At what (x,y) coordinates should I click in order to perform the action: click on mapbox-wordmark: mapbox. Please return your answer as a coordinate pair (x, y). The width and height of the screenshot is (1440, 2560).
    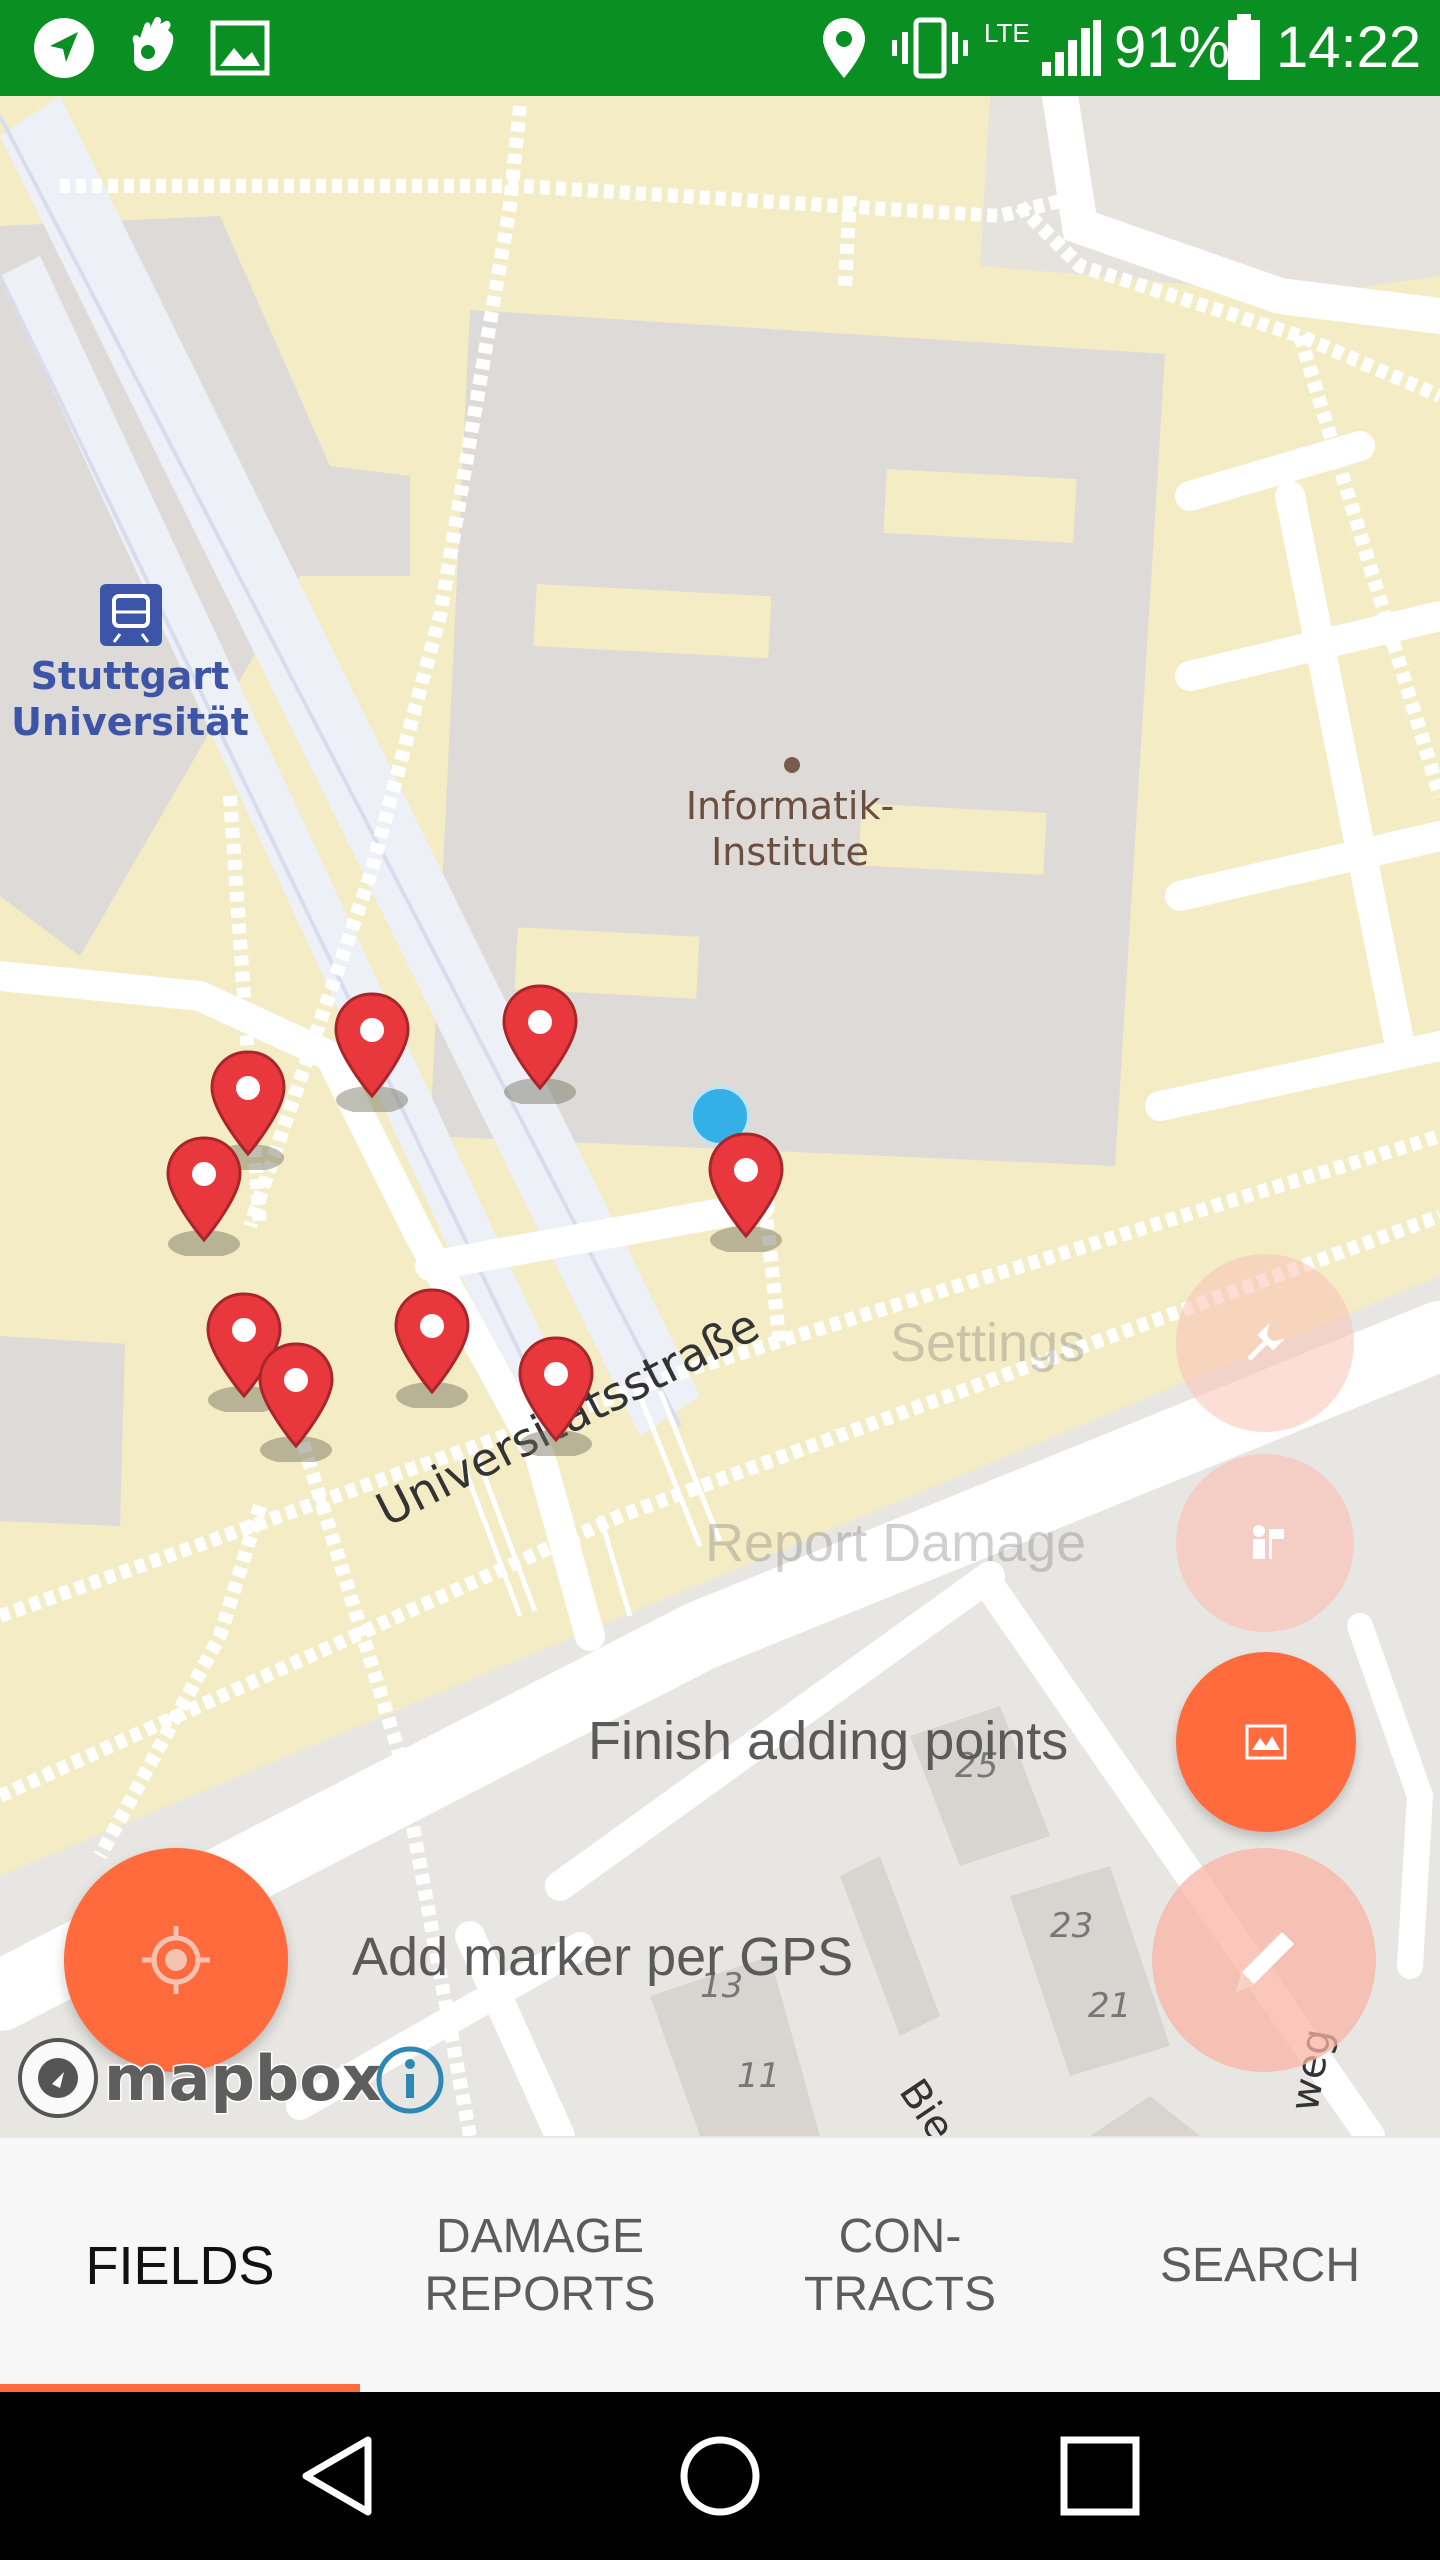
    Looking at the image, I should click on (243, 2078).